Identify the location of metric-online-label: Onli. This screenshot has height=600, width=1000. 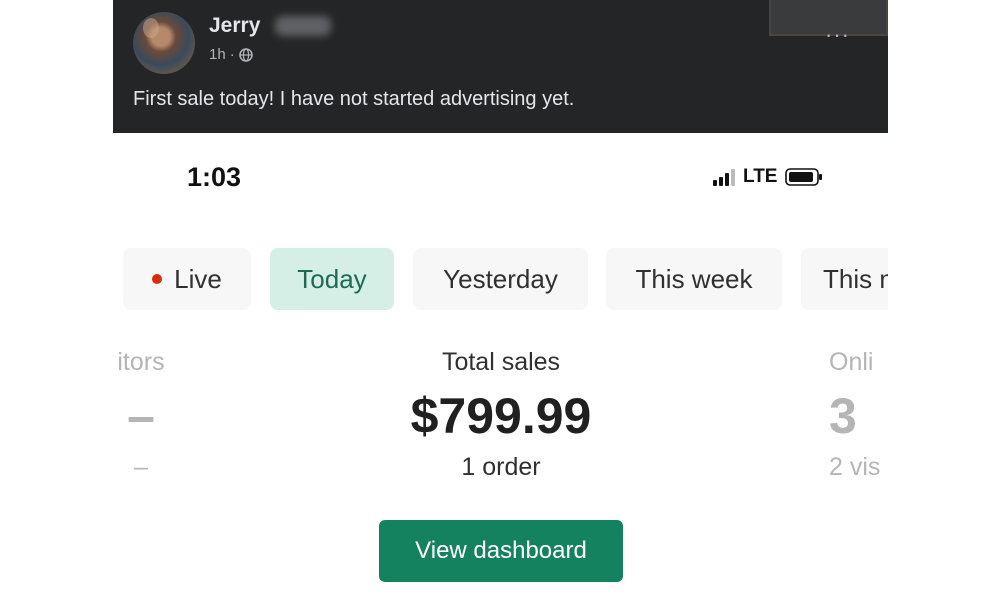
(851, 362).